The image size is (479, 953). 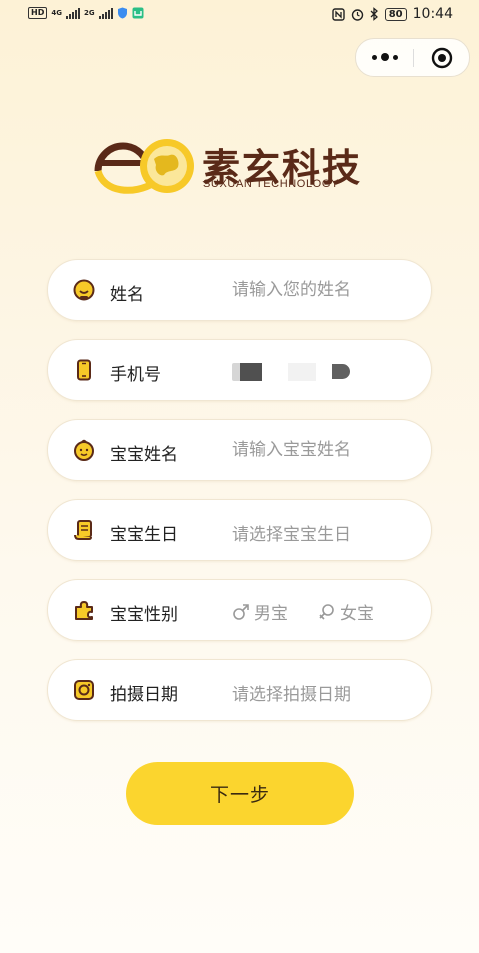 I want to click on baby-birthday-row: 宝宝生日 请选择宝宝生日, so click(x=239, y=530).